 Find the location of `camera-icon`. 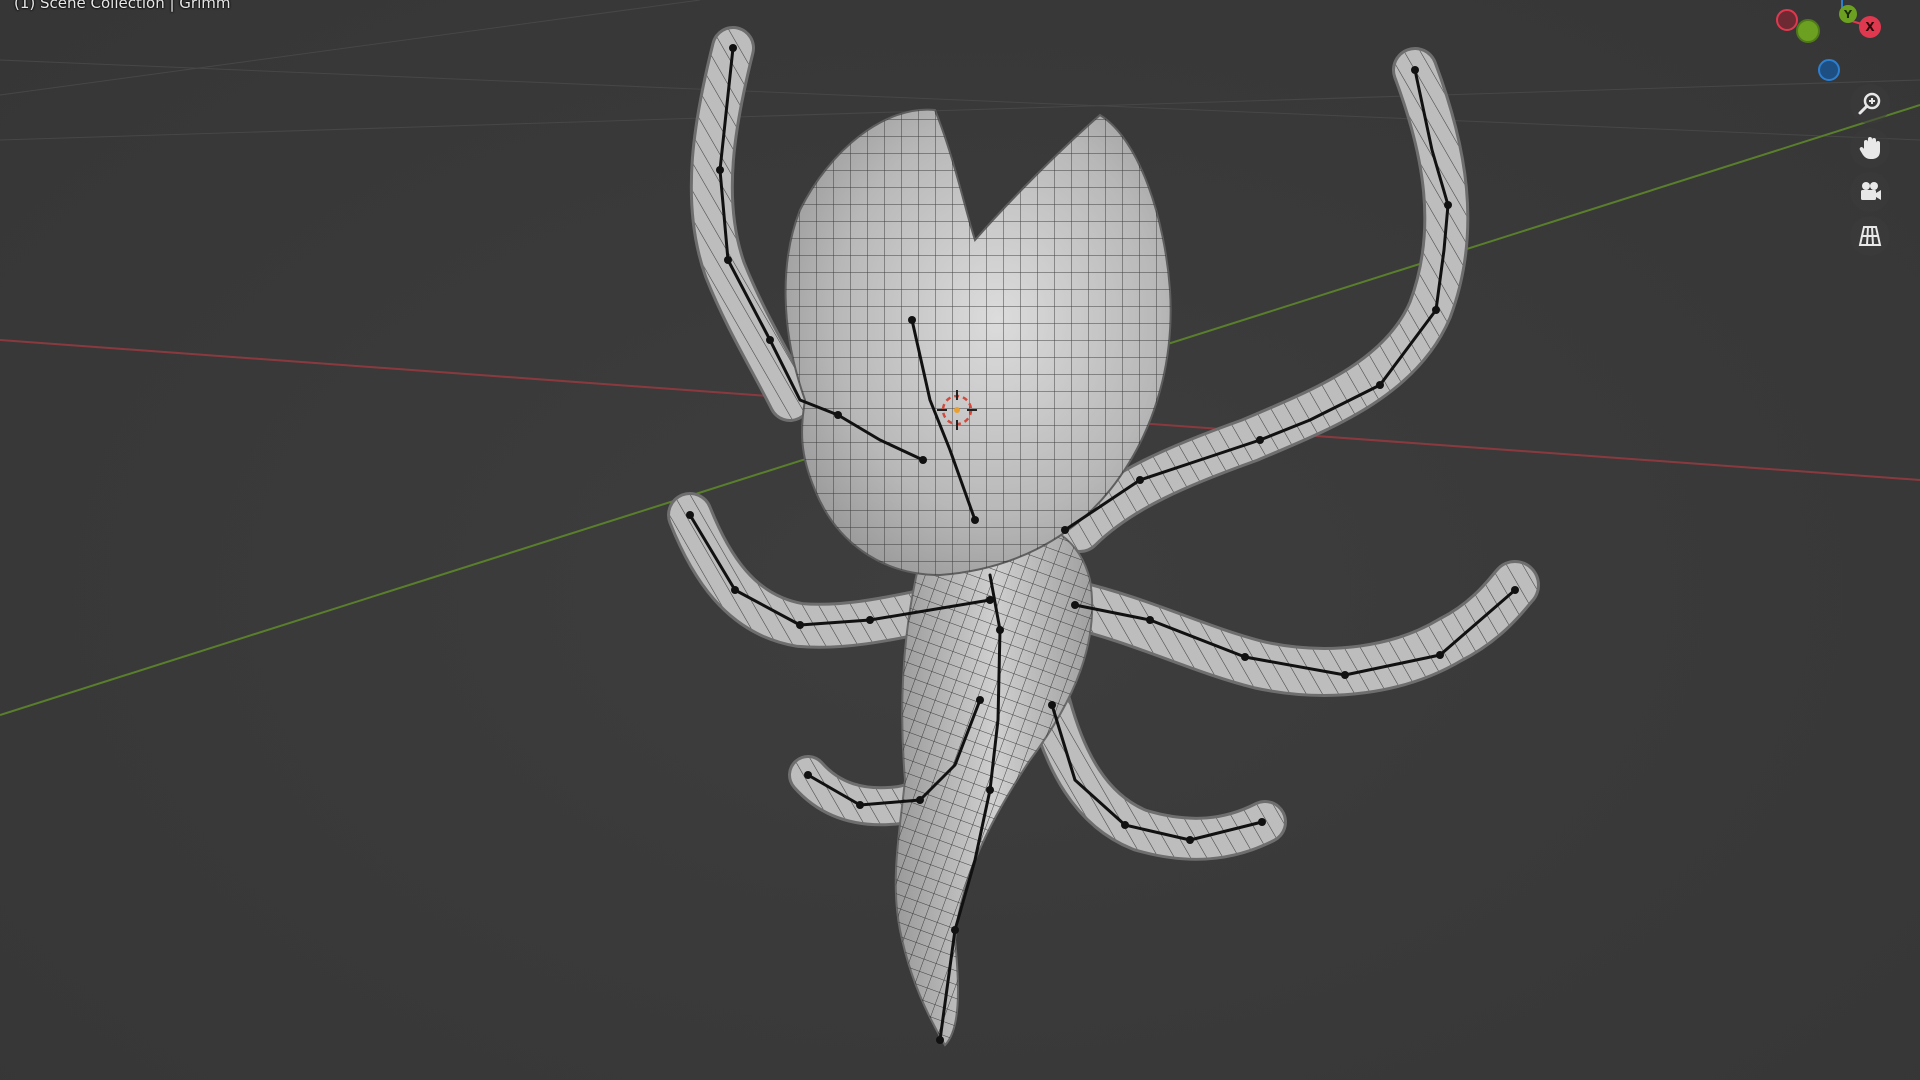

camera-icon is located at coordinates (1871, 191).